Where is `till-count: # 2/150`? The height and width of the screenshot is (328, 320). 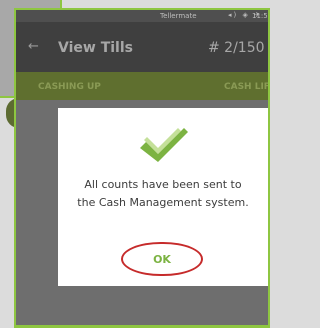
till-count: # 2/150 is located at coordinates (236, 48).